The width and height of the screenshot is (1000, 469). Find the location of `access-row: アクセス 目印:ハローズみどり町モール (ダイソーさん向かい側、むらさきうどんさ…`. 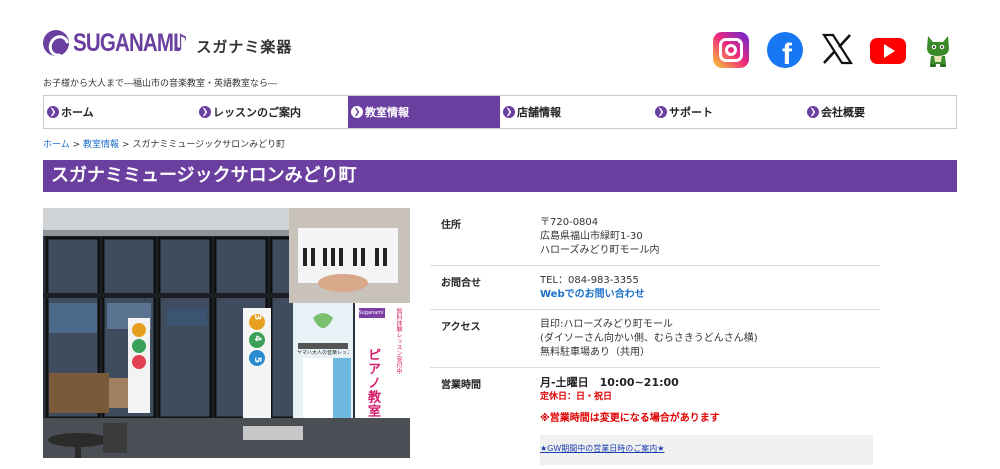

access-row: アクセス 目印:ハローズみどり町モール (ダイソーさん向かい側、むらさきうどんさ… is located at coordinates (655, 339).